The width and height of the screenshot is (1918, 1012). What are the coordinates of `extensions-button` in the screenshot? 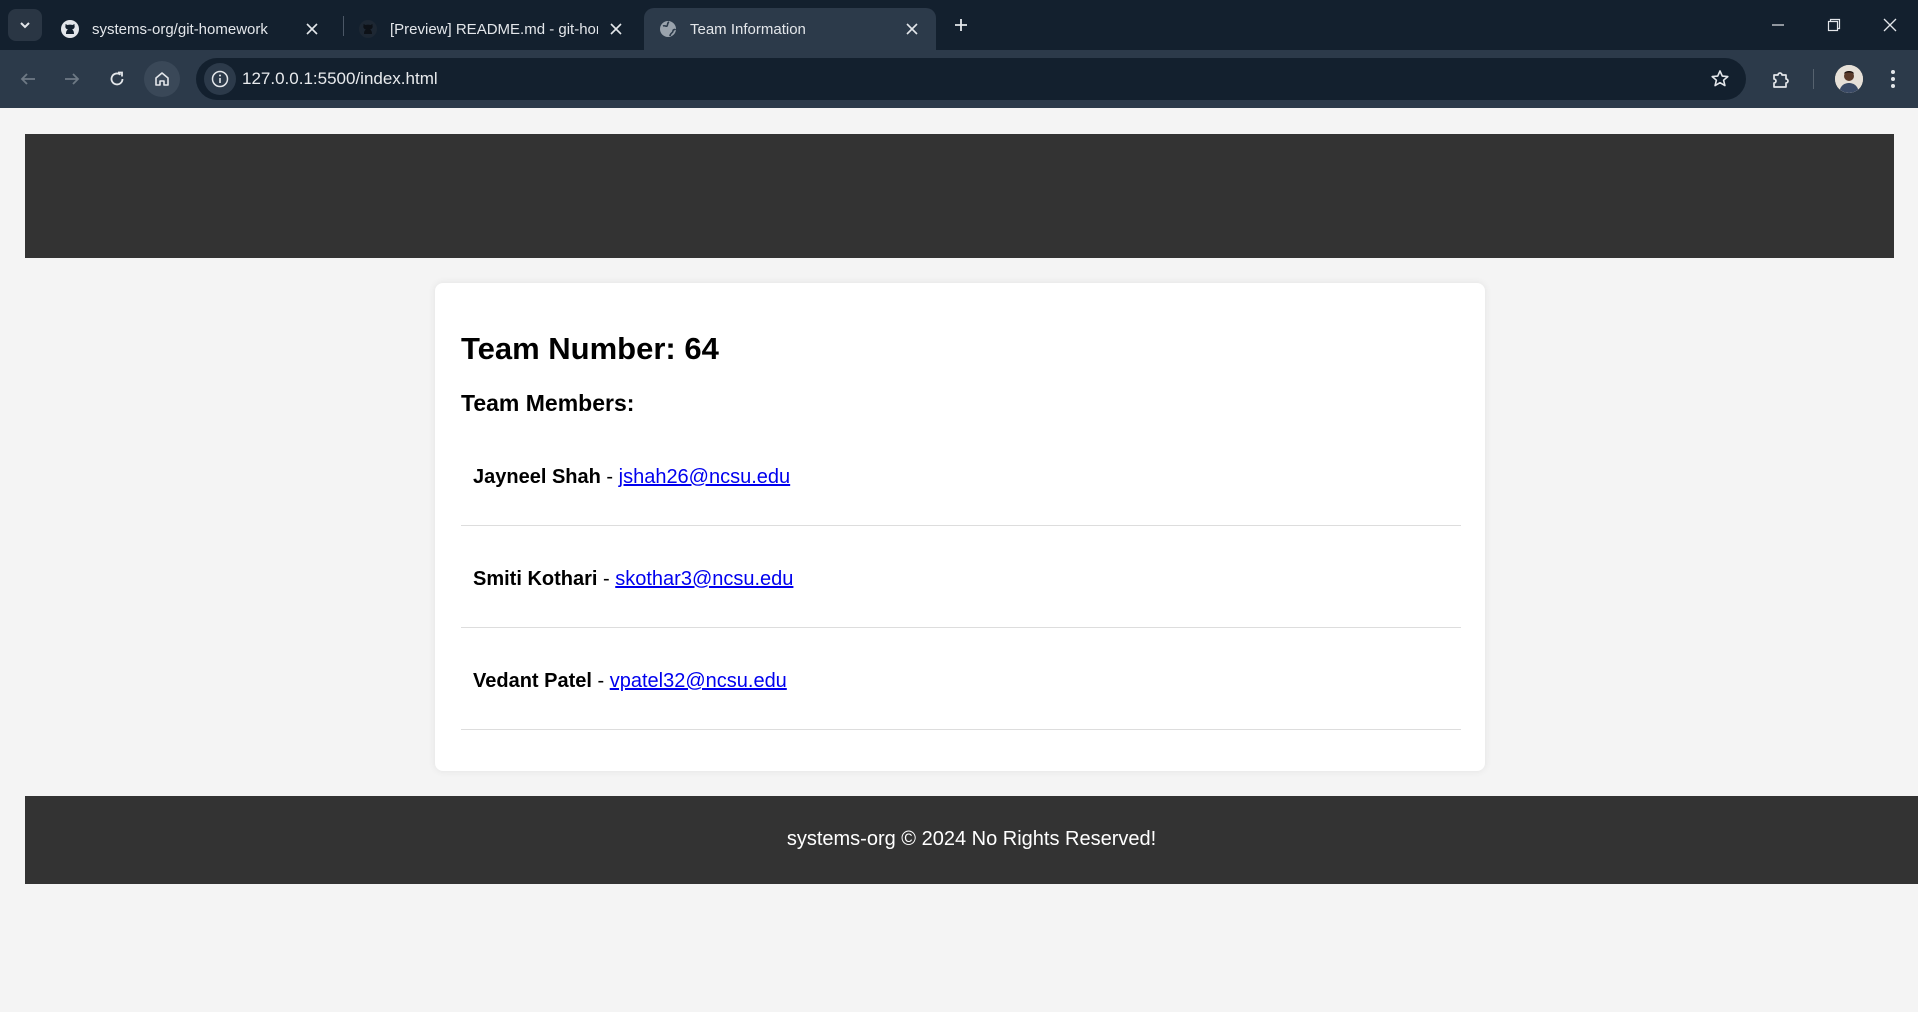 It's located at (1781, 79).